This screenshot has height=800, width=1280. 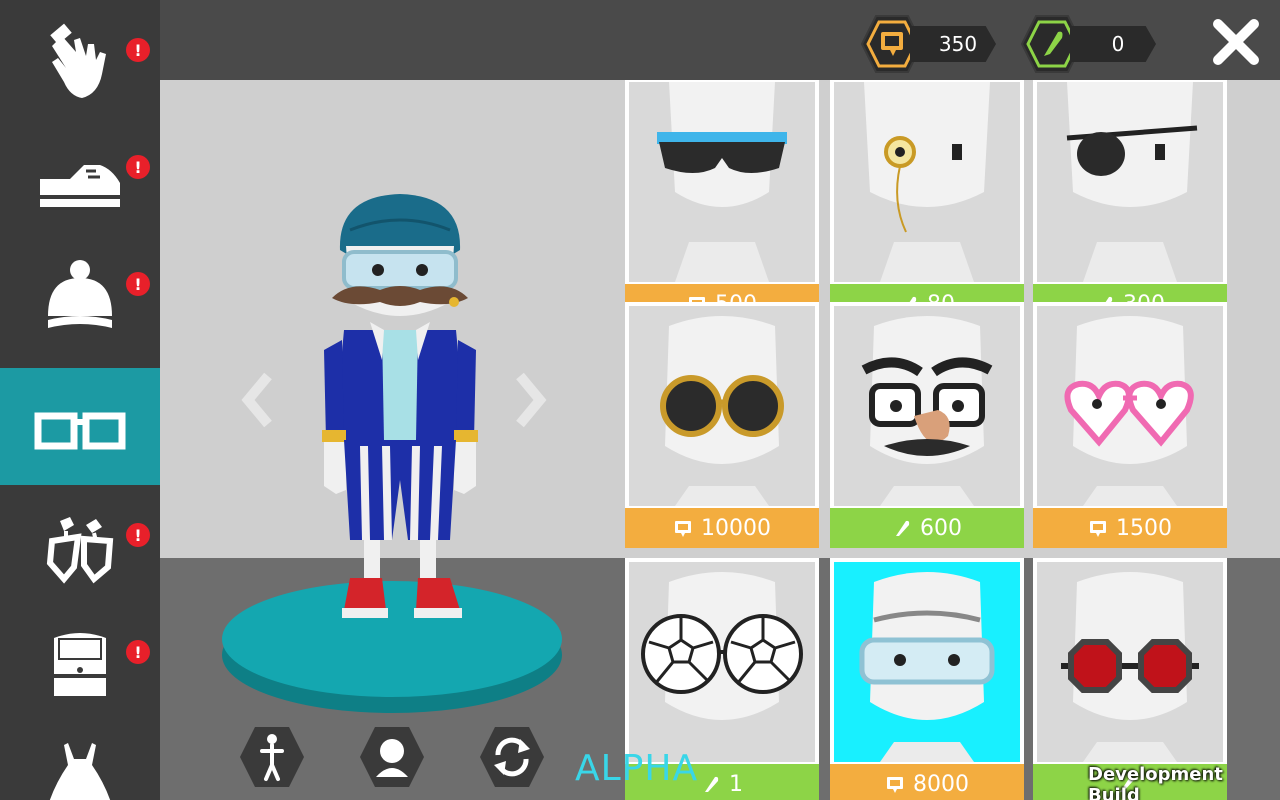 I want to click on avatar-character, so click(x=400, y=415).